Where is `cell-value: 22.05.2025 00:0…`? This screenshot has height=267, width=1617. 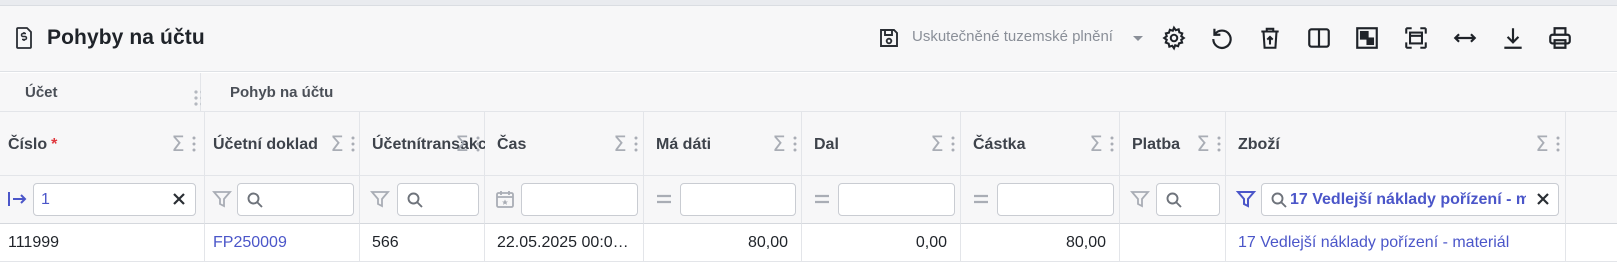 cell-value: 22.05.2025 00:0… is located at coordinates (563, 242).